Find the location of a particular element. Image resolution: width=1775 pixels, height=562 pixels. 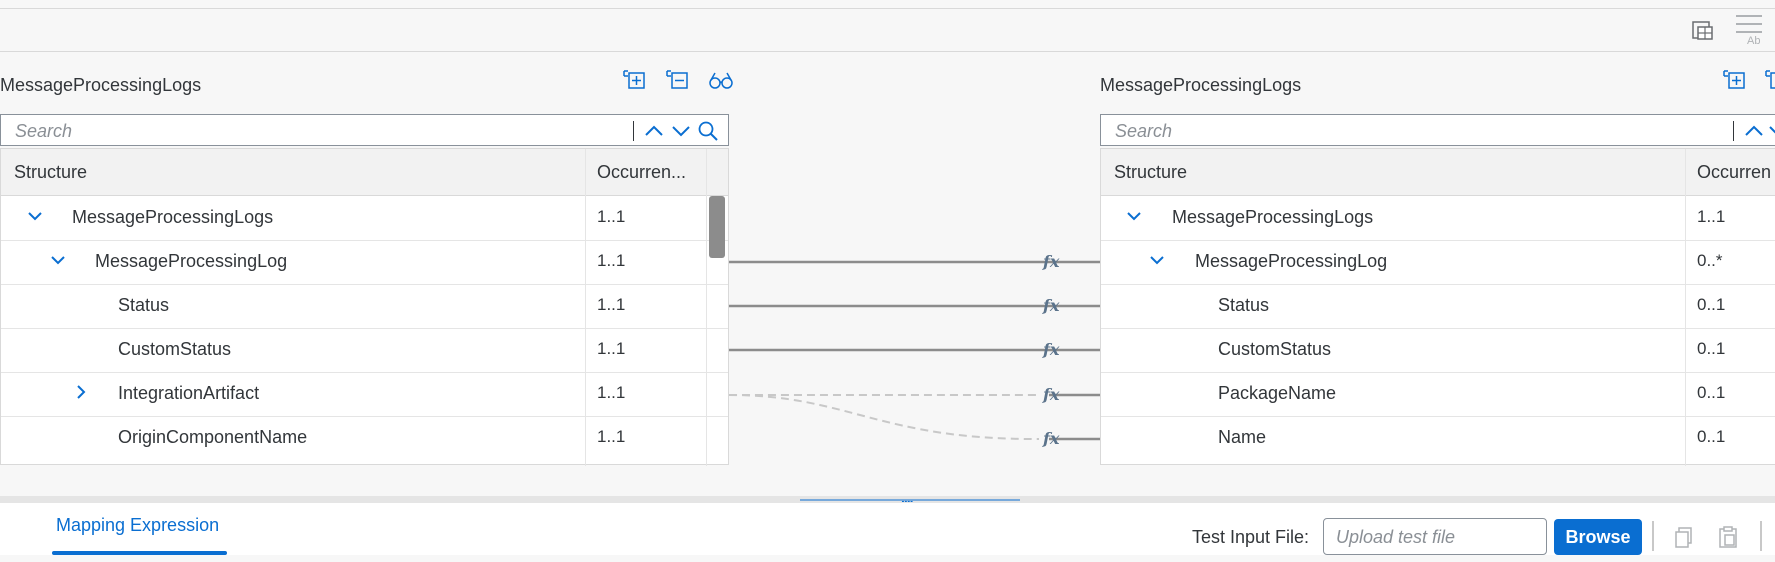

tab-active-indicator is located at coordinates (139, 553).